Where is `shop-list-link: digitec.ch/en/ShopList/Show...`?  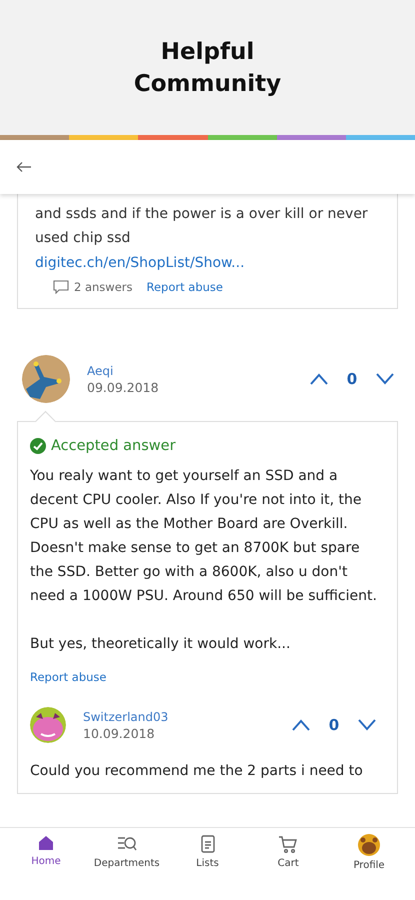 shop-list-link: digitec.ch/en/ShopList/Show... is located at coordinates (140, 263).